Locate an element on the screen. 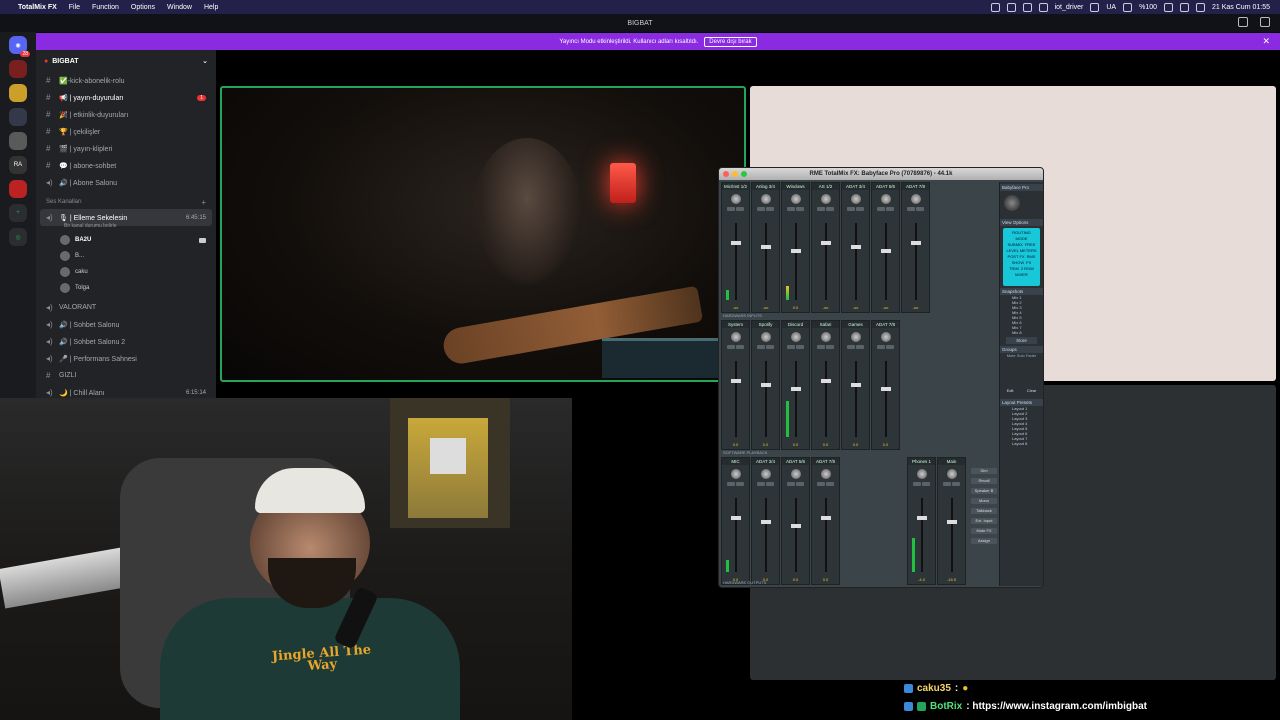  explore-icon: ◎ is located at coordinates (18, 237).